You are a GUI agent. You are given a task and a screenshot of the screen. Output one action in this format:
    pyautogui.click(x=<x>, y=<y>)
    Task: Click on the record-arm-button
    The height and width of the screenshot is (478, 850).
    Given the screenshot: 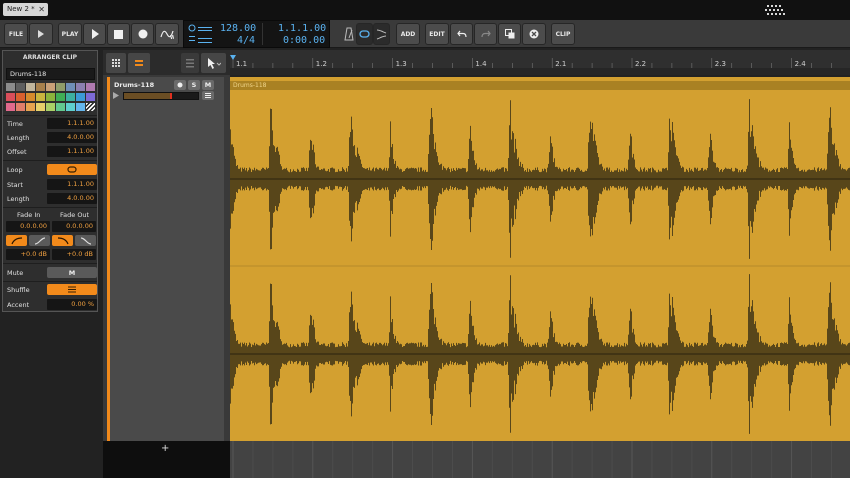 What is the action you would take?
    pyautogui.click(x=180, y=85)
    